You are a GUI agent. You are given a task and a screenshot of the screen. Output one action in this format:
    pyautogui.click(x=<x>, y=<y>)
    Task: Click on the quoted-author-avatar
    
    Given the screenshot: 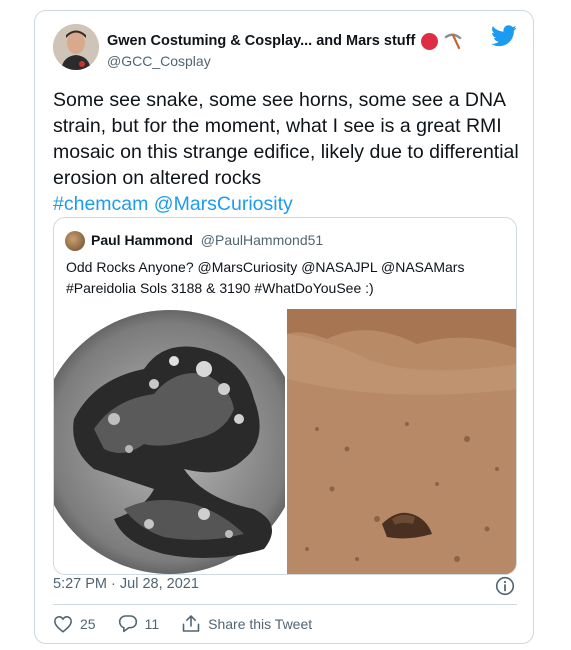 What is the action you would take?
    pyautogui.click(x=75, y=241)
    